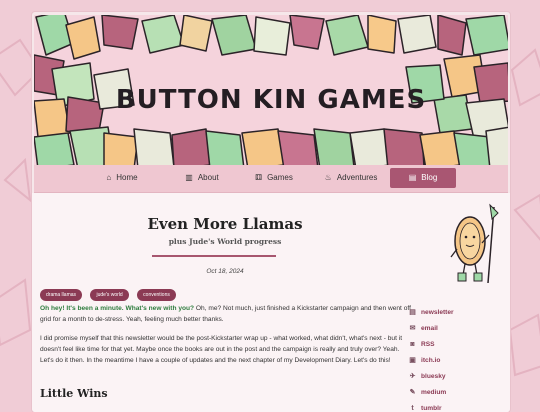  What do you see at coordinates (225, 271) in the screenshot?
I see `post-date: Oct 18, 2024` at bounding box center [225, 271].